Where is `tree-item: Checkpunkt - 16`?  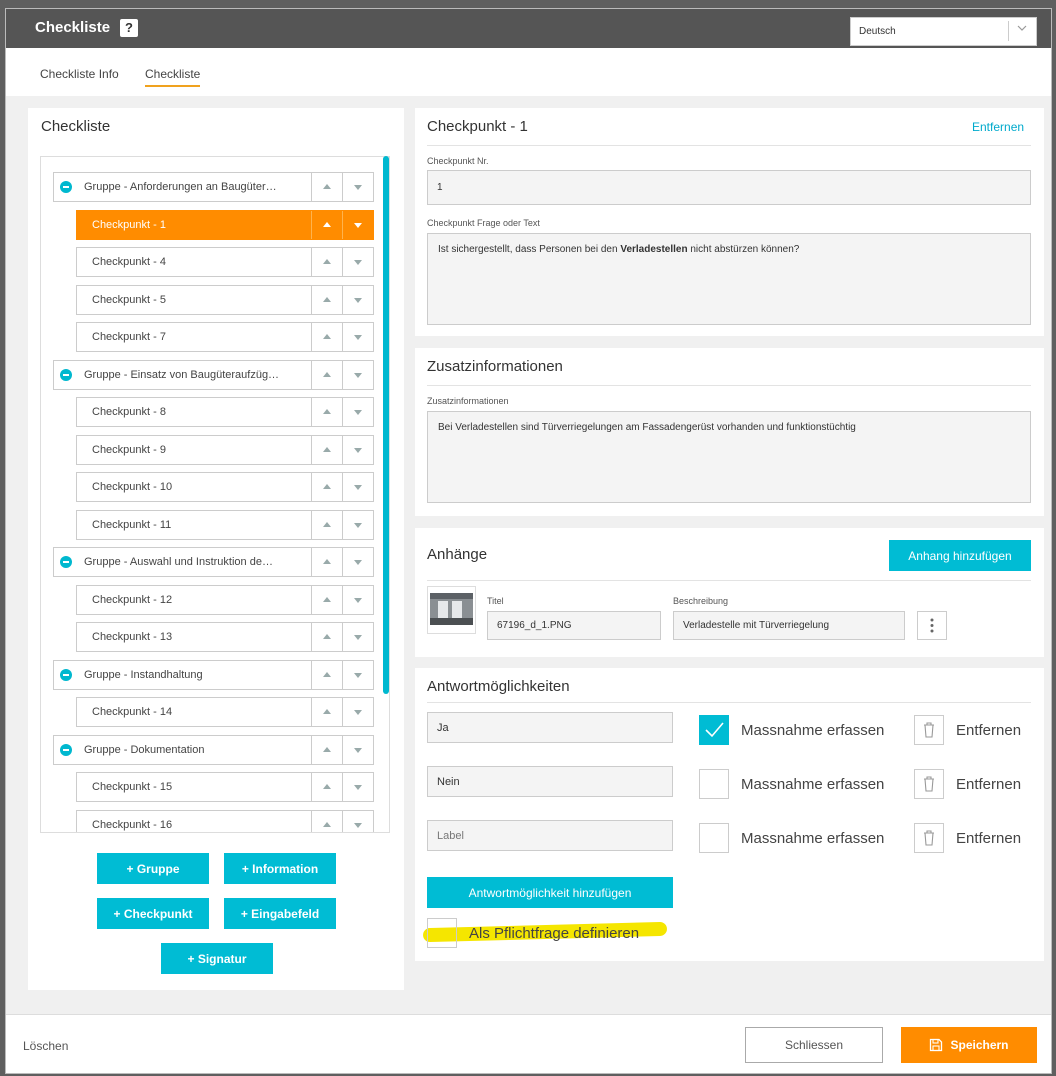 tree-item: Checkpunkt - 16 is located at coordinates (225, 821).